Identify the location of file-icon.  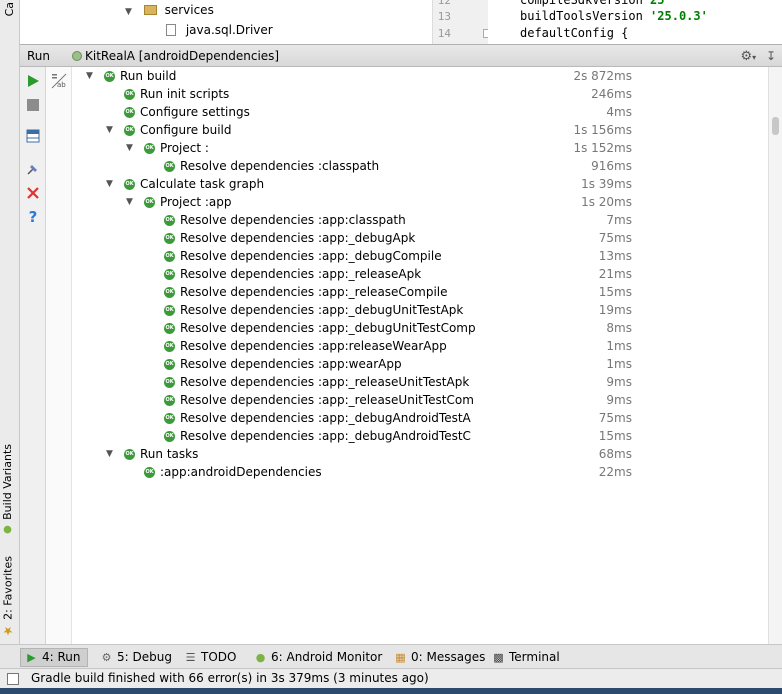
(171, 30).